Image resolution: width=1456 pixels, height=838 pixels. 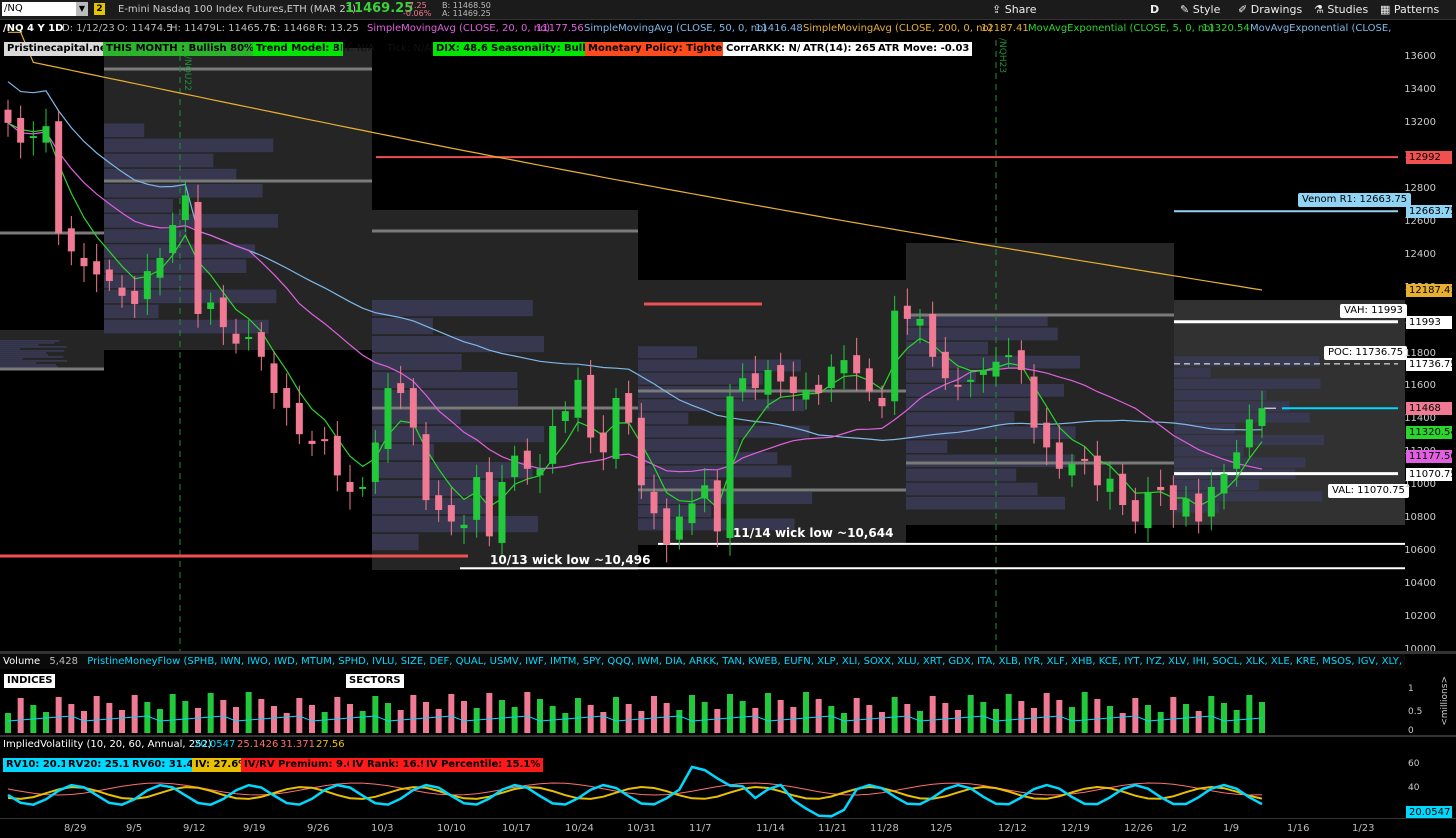 I want to click on date-tick: 12/26, so click(x=1138, y=828).